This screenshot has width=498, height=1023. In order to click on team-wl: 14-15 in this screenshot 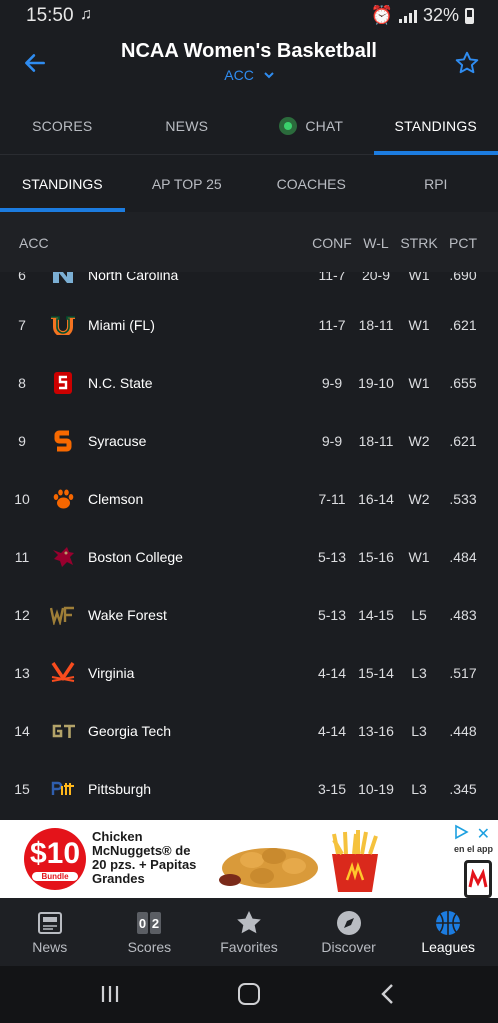, I will do `click(376, 615)`.